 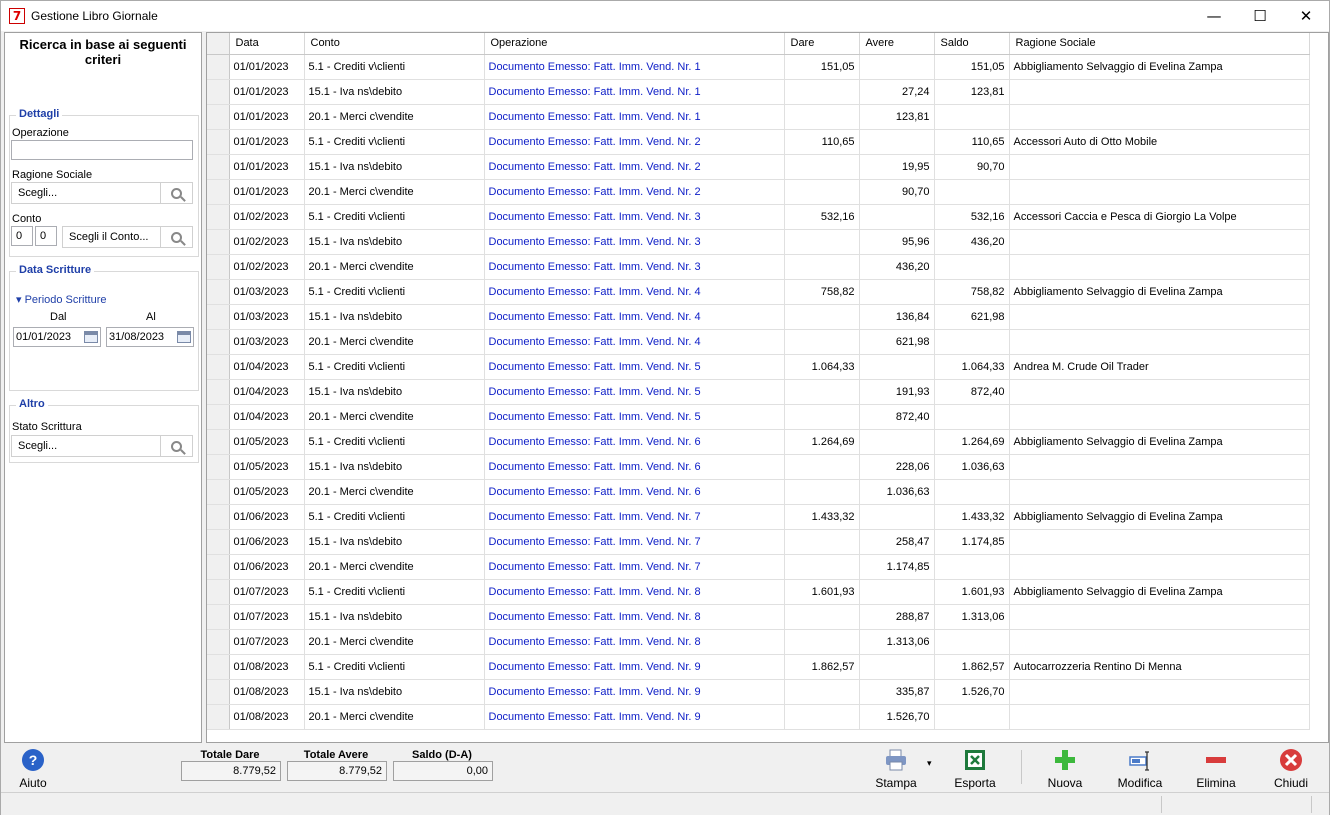 What do you see at coordinates (33, 769) in the screenshot?
I see `aiuto-button: ? Aiuto` at bounding box center [33, 769].